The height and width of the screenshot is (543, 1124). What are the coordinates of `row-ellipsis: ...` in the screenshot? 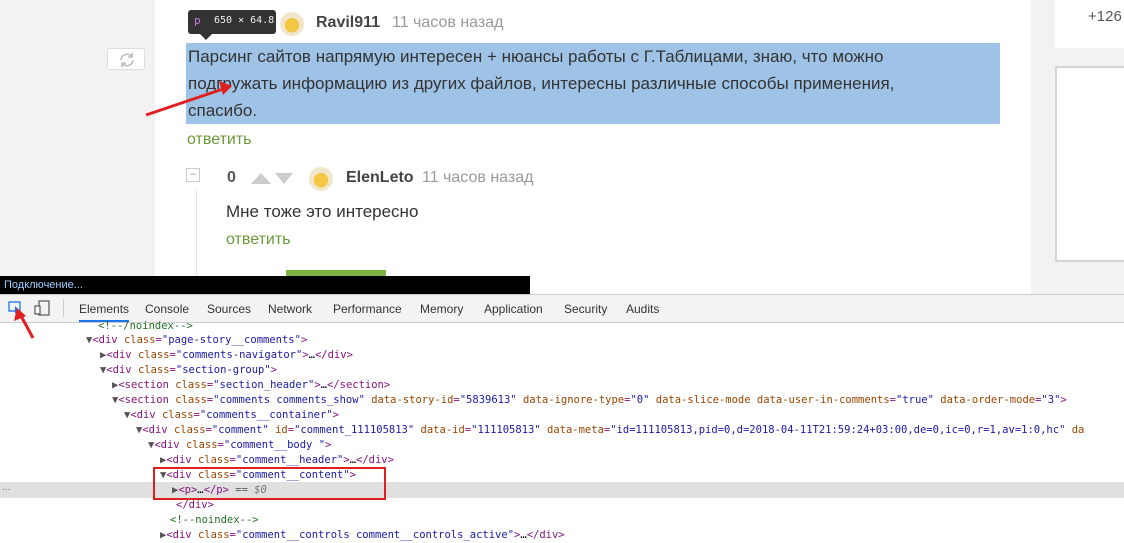 It's located at (6, 487).